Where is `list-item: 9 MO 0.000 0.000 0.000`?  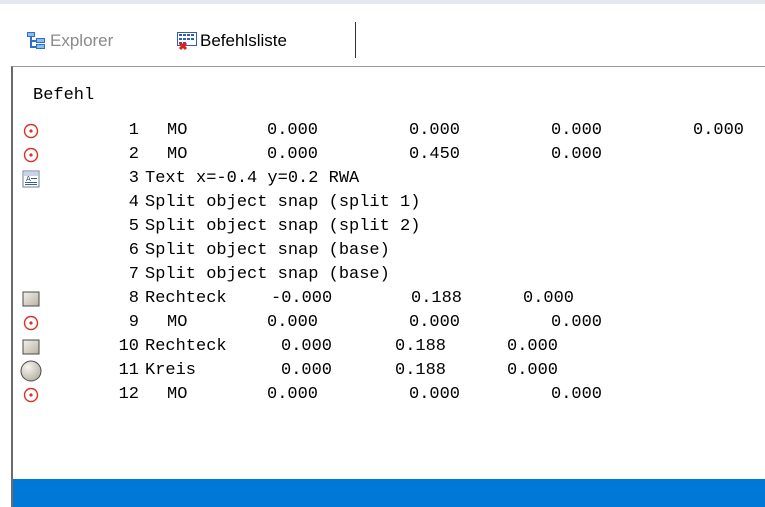 list-item: 9 MO 0.000 0.000 0.000 is located at coordinates (389, 323).